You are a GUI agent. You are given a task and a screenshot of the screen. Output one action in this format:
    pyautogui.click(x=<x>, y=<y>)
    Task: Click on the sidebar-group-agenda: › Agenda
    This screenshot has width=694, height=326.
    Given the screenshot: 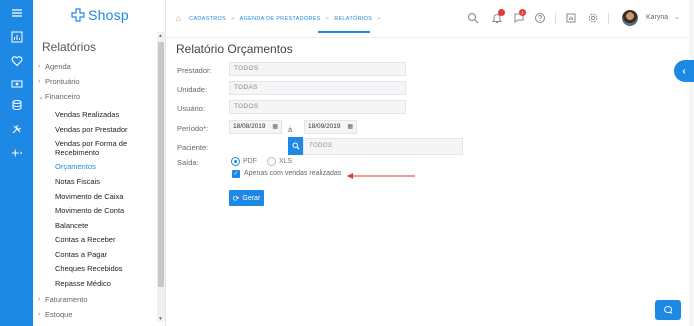 What is the action you would take?
    pyautogui.click(x=54, y=66)
    